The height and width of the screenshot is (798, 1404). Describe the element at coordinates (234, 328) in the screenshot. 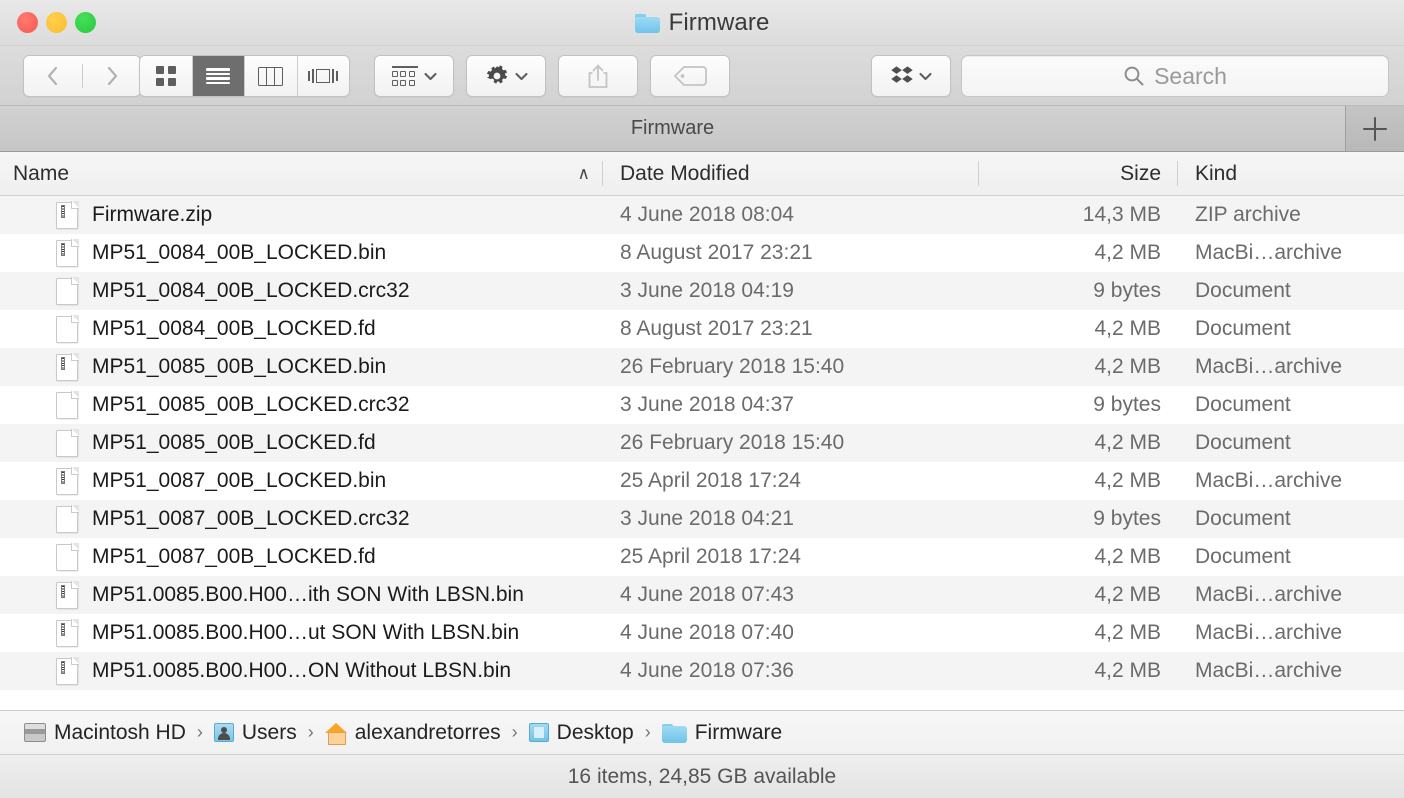

I see `file-name: MP51_0084_00B_LOCKED.fd` at that location.